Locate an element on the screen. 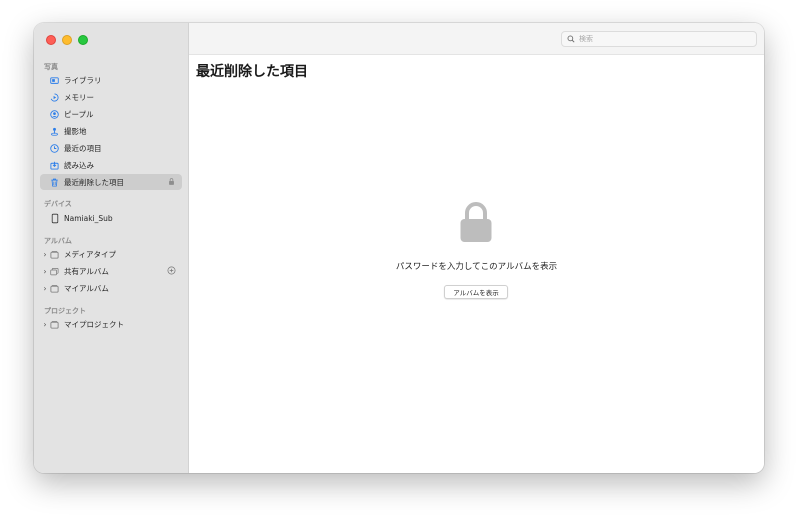  sidebar-item-media-types: › メディアタイプ is located at coordinates (111, 254).